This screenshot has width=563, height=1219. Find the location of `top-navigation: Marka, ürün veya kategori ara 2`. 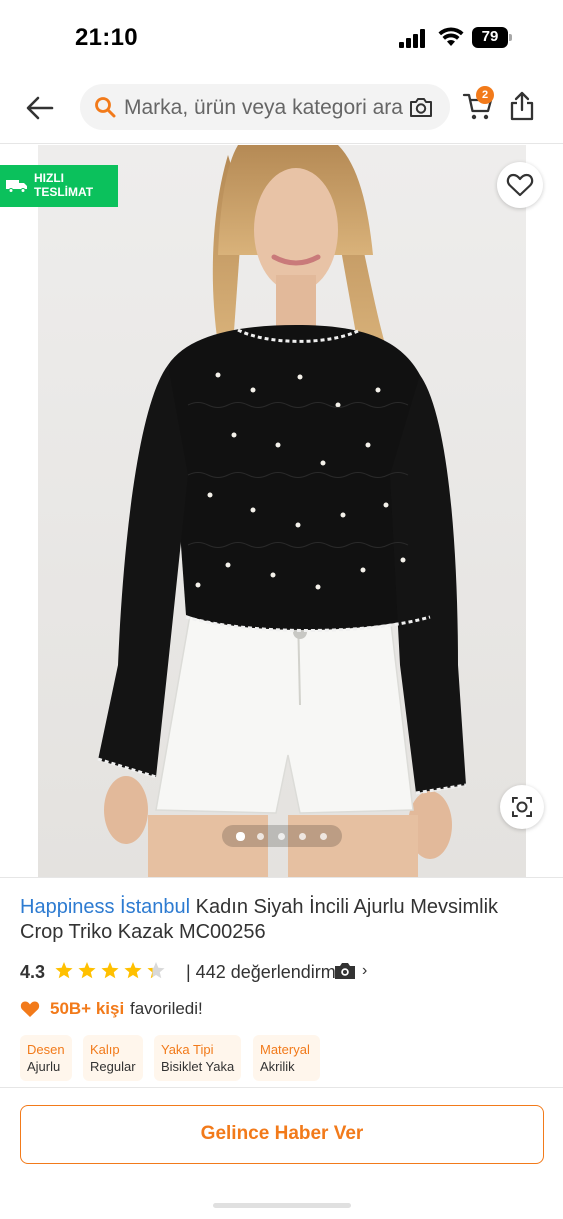

top-navigation: Marka, ürün veya kategori ara 2 is located at coordinates (281, 108).